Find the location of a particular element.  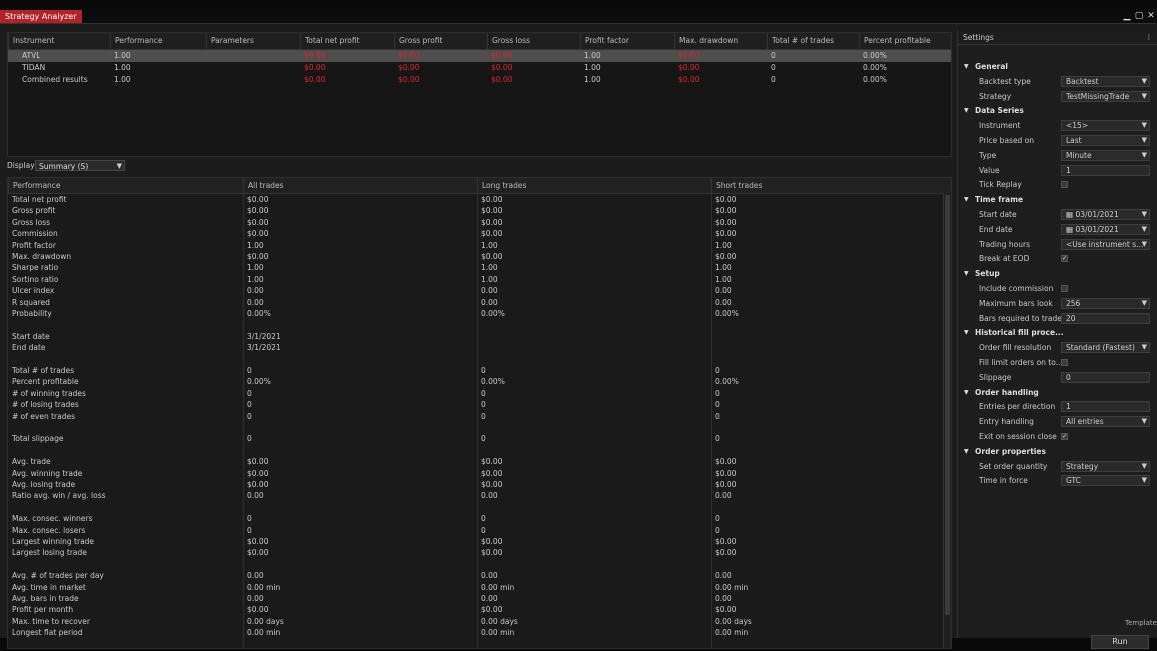

performance-row: Max. consec. losers 0 0 0 is located at coordinates (475, 530).